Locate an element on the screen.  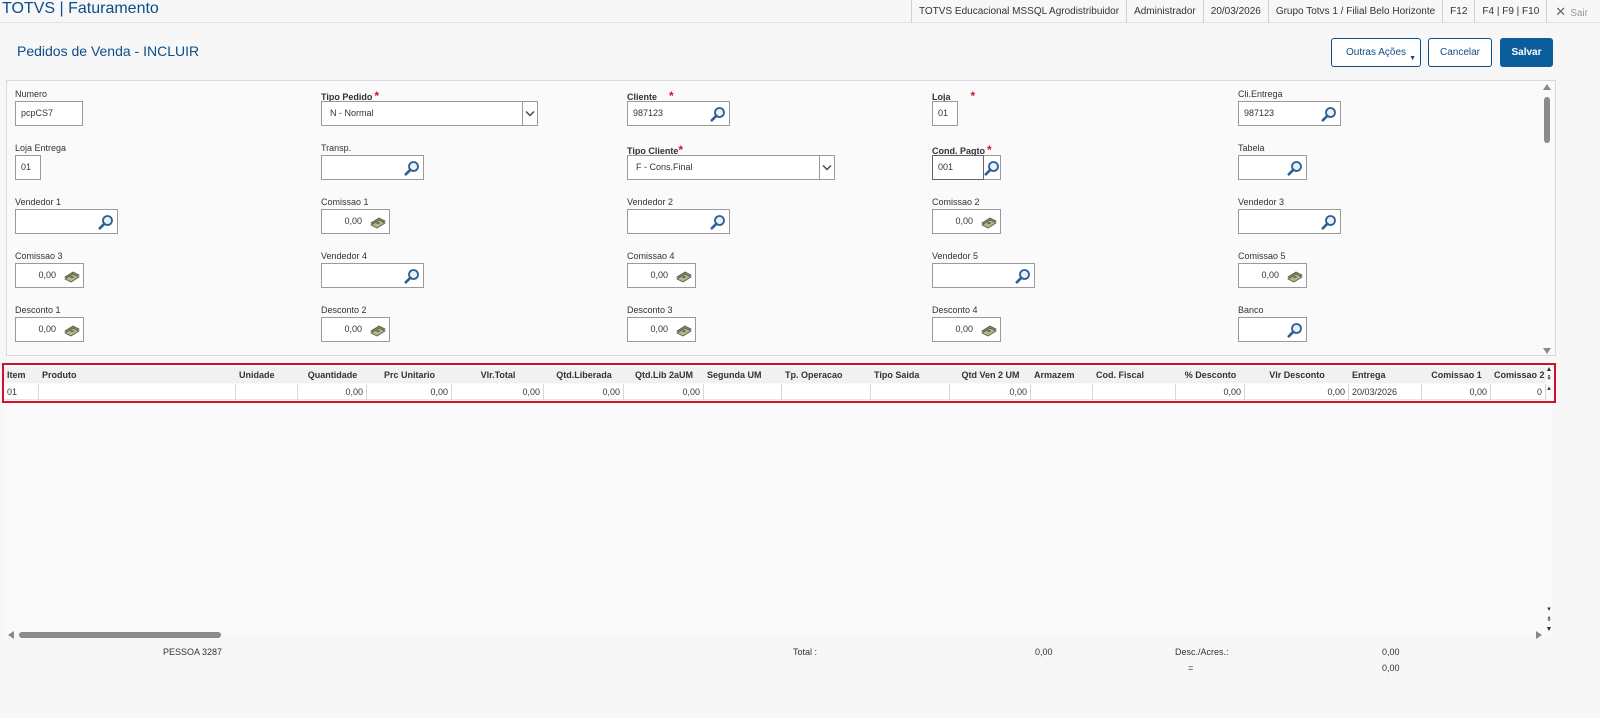
environment-label: TOTVS Educacional MSSQL Agrodistribuidor is located at coordinates (1018, 11).